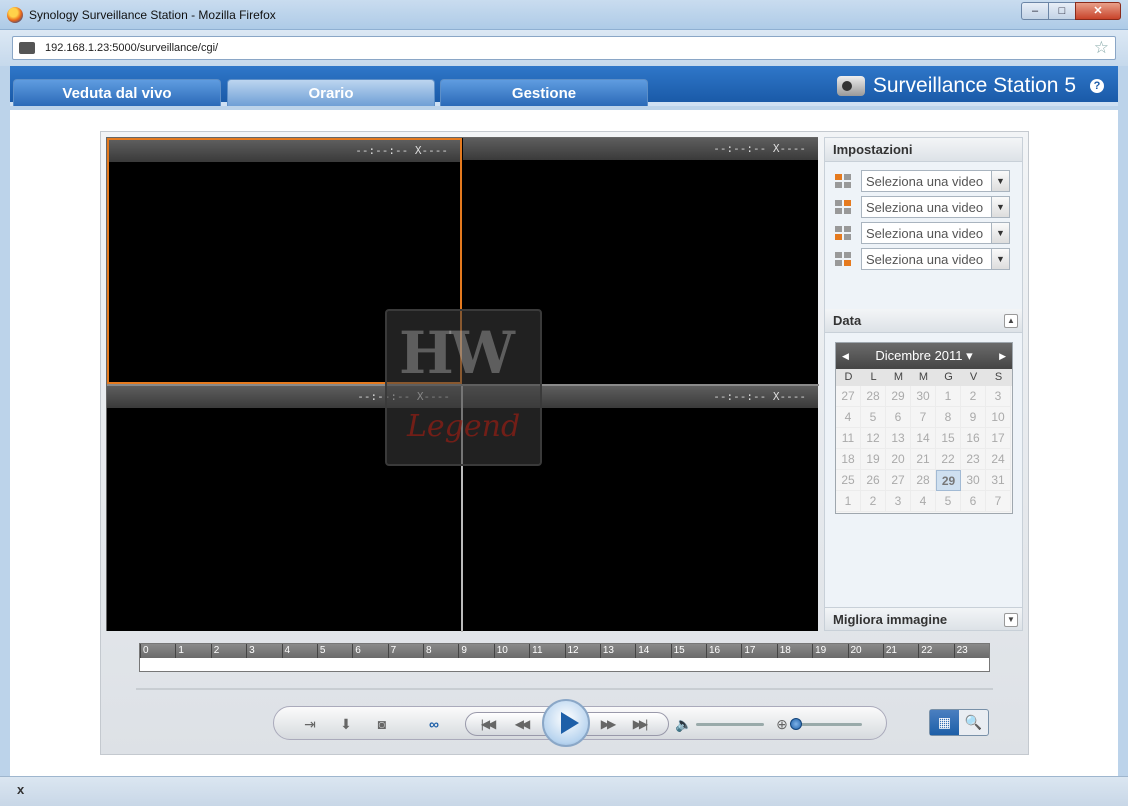  I want to click on video-select-1: Seleziona una video ▼, so click(935, 181).